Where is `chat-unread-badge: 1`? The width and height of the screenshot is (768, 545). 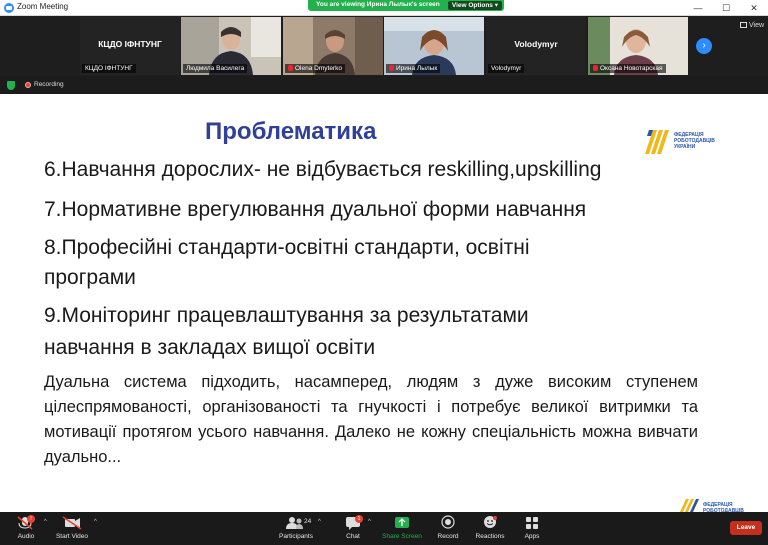 chat-unread-badge: 1 is located at coordinates (359, 519).